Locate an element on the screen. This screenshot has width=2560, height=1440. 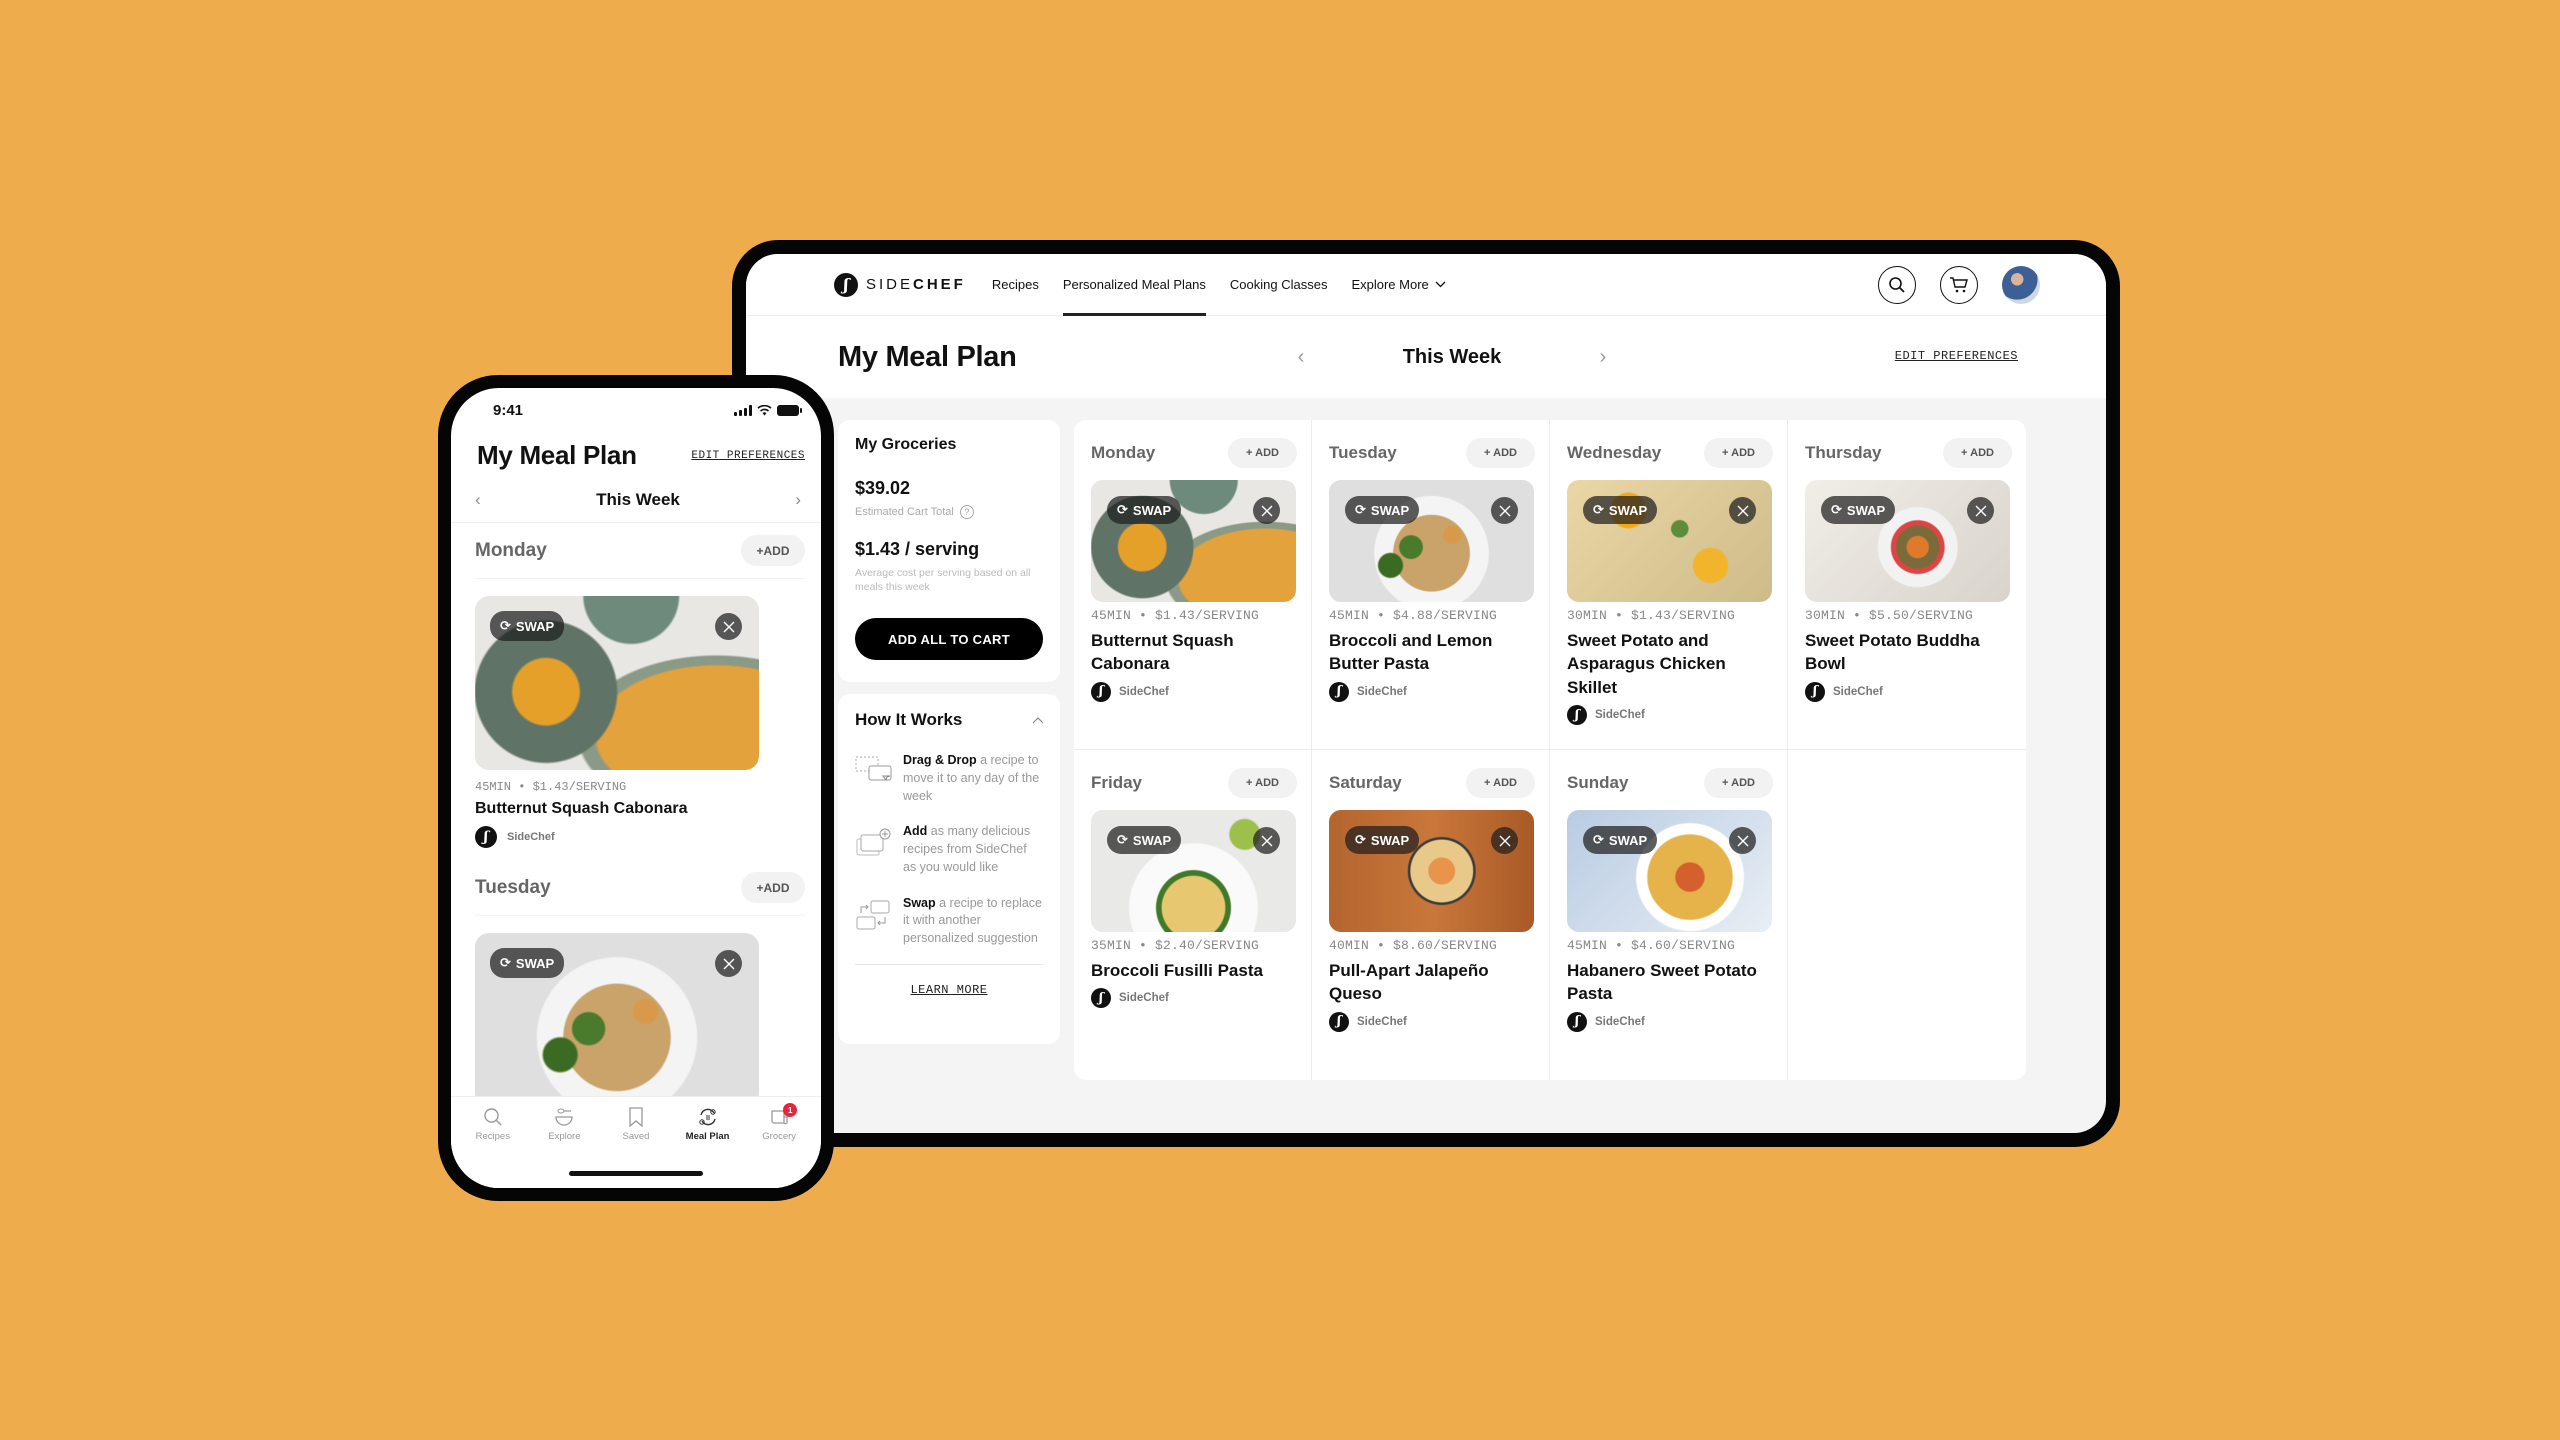
day-name: Wednesday is located at coordinates (1614, 452).